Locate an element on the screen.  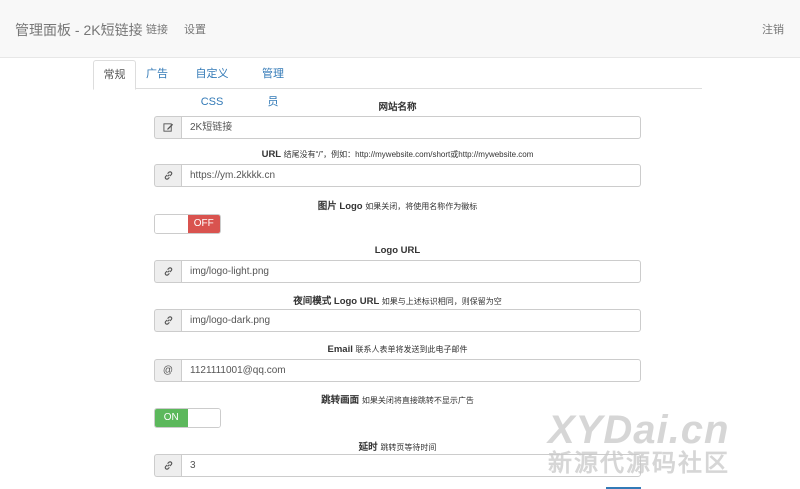
dark-logo-url-group: img/logo-dark.png is located at coordinates (397, 320).